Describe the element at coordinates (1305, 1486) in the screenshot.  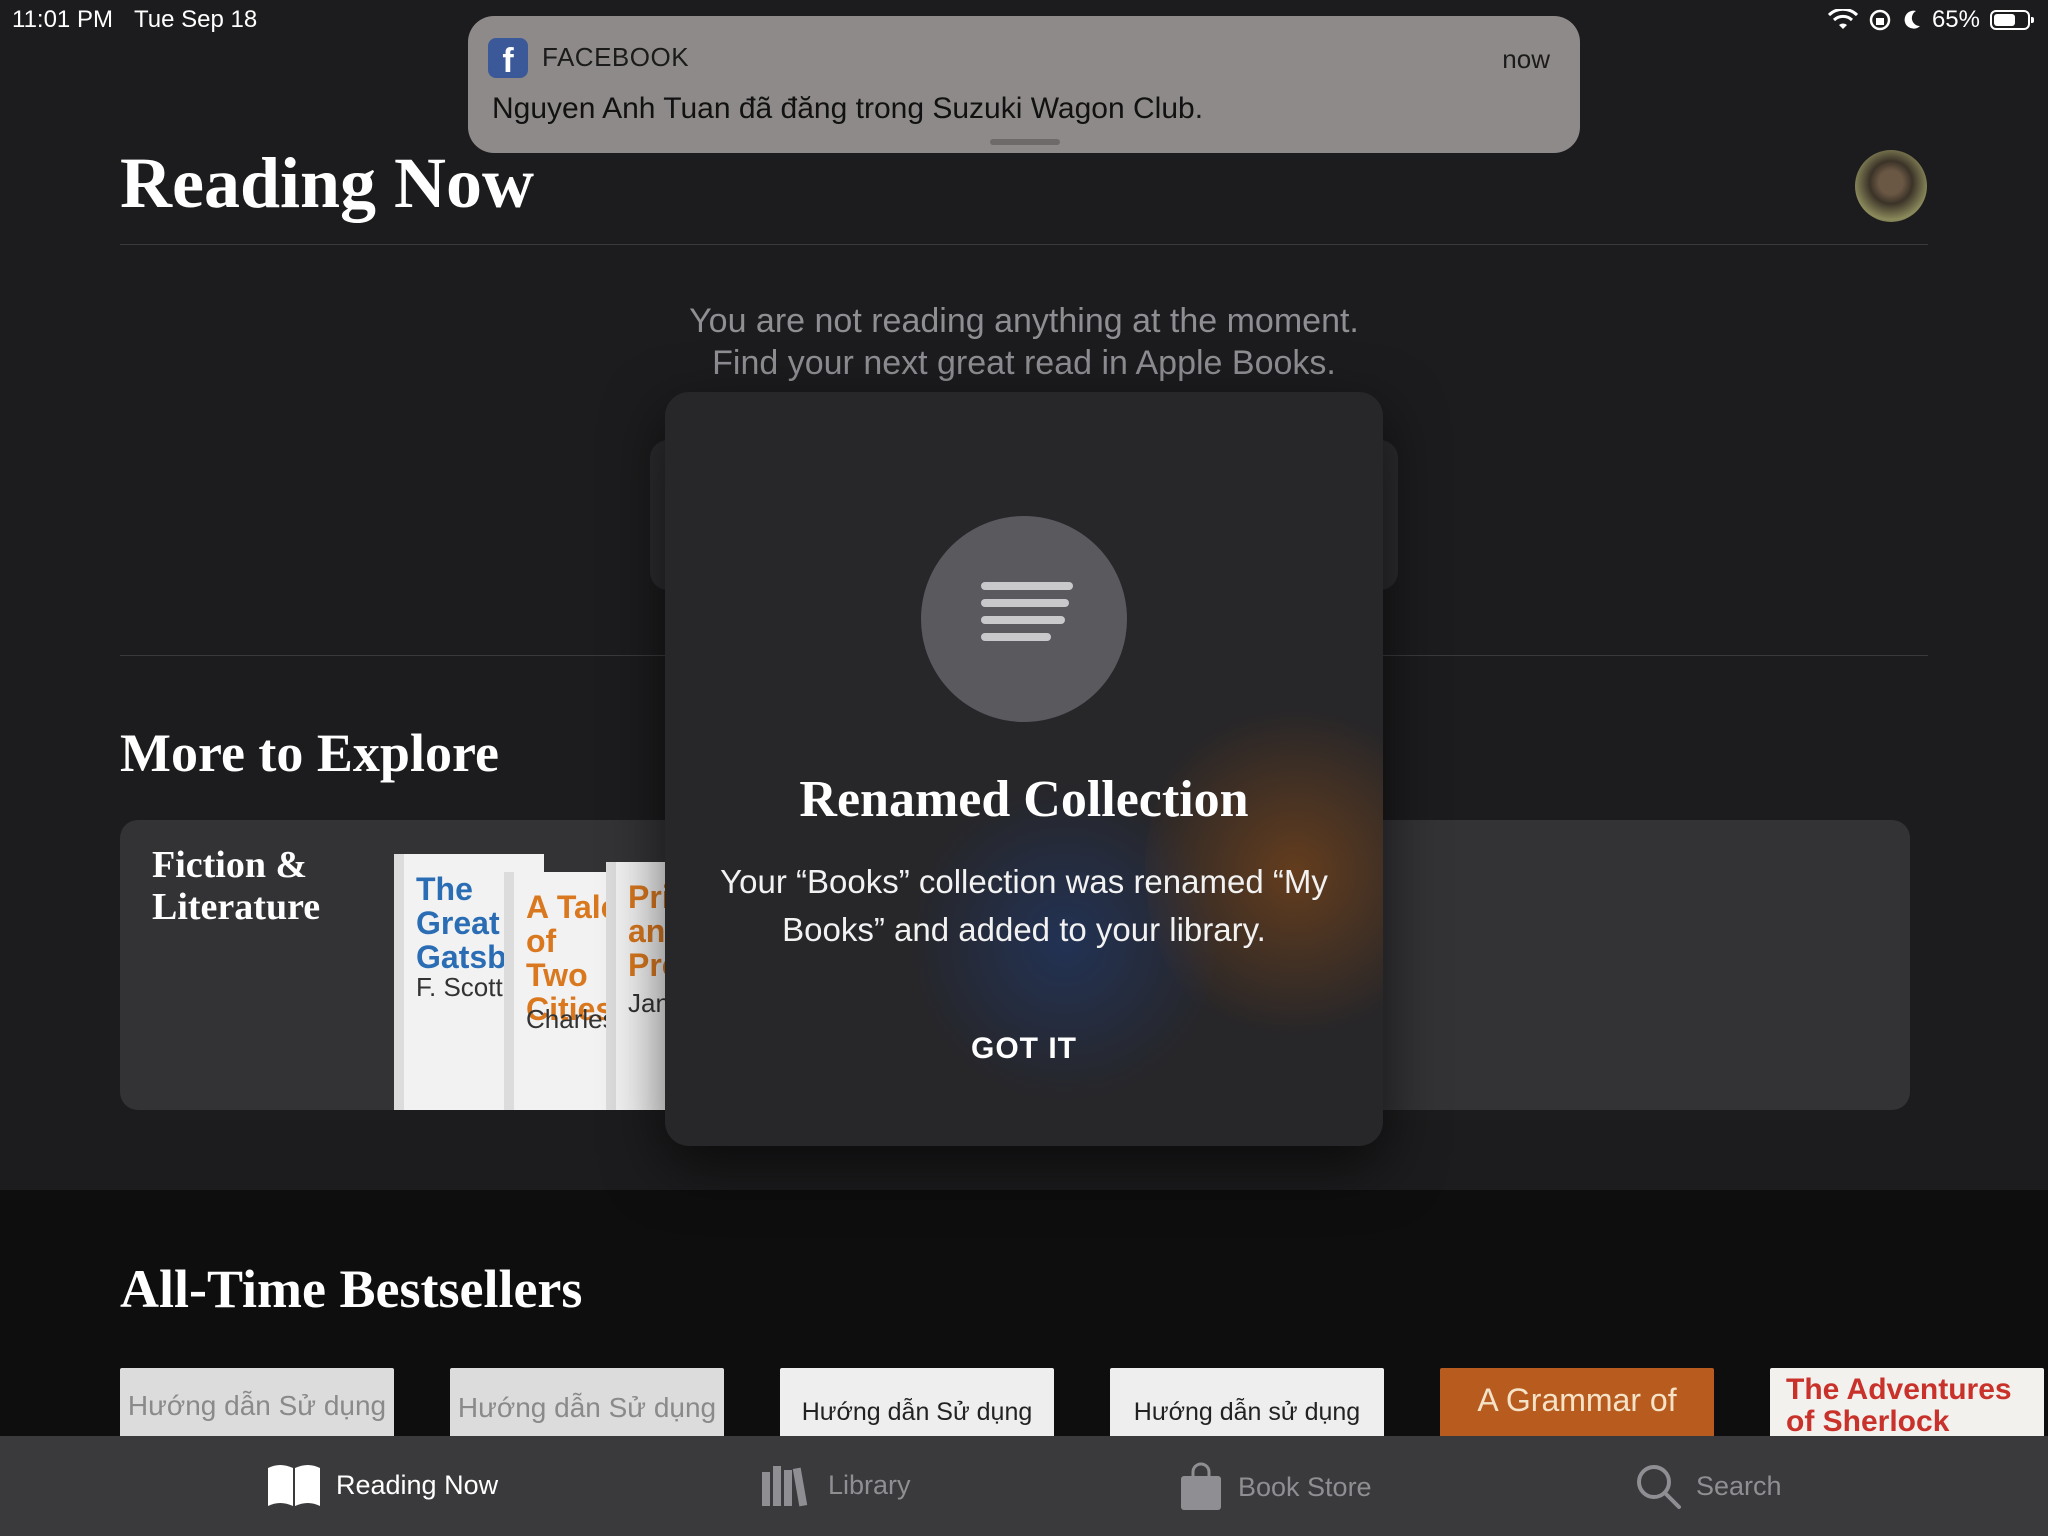
I see `tab-label: Book Store` at that location.